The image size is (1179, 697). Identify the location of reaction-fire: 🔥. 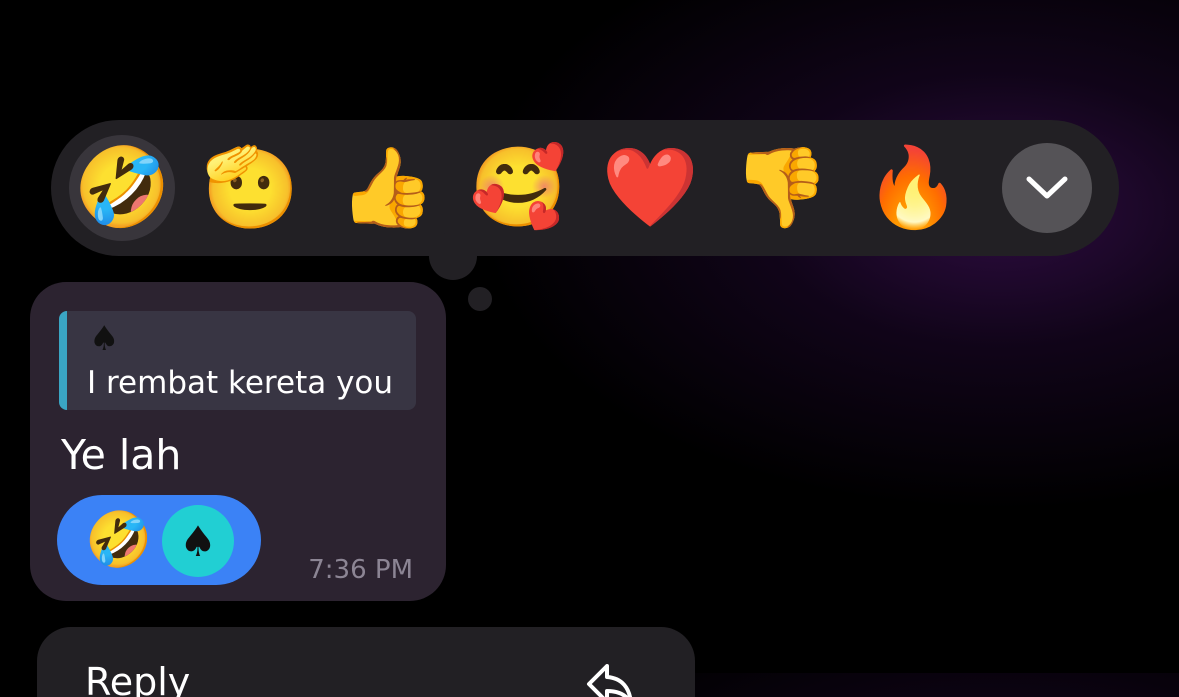
(913, 188).